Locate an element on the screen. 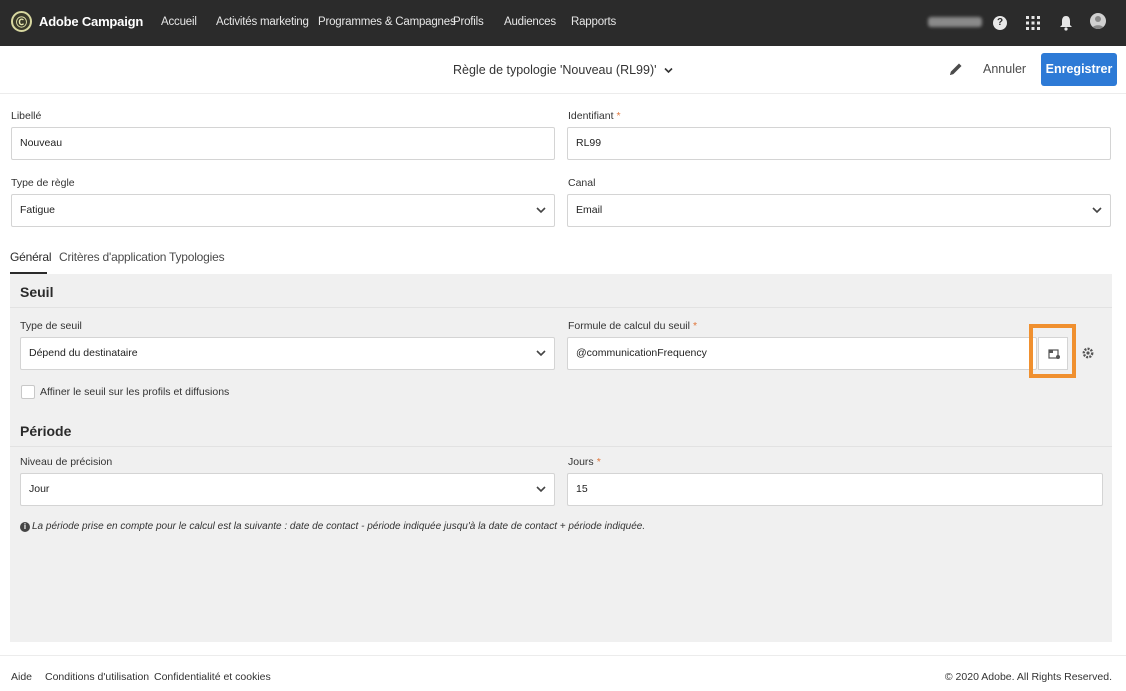 The image size is (1126, 691). apps-grid-icon is located at coordinates (1033, 23).